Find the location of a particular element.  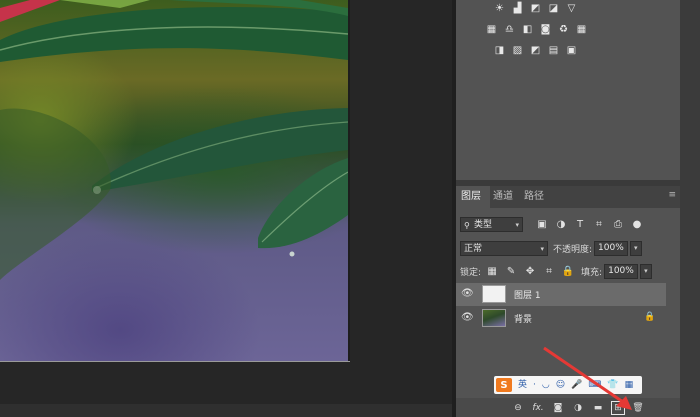

tab-layers: 图层 is located at coordinates (473, 197).